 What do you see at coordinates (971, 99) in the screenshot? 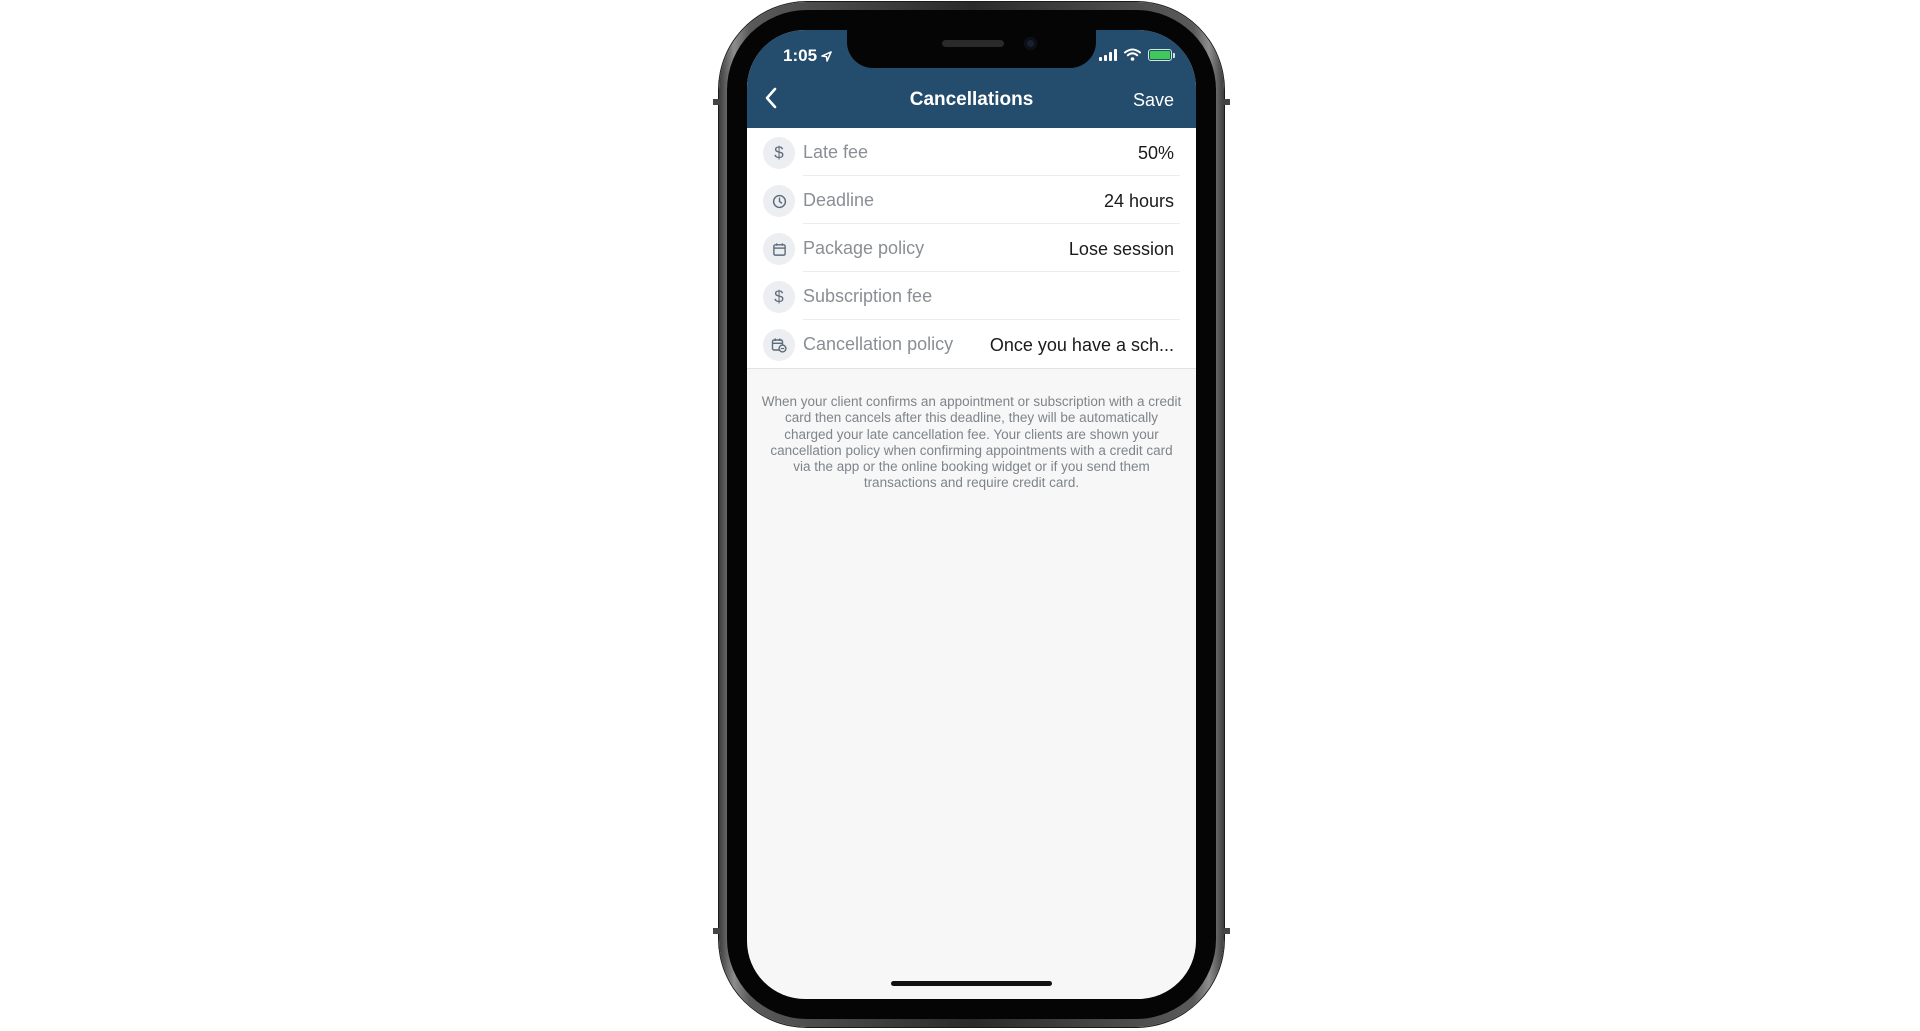
I see `page-title: Cancellations` at bounding box center [971, 99].